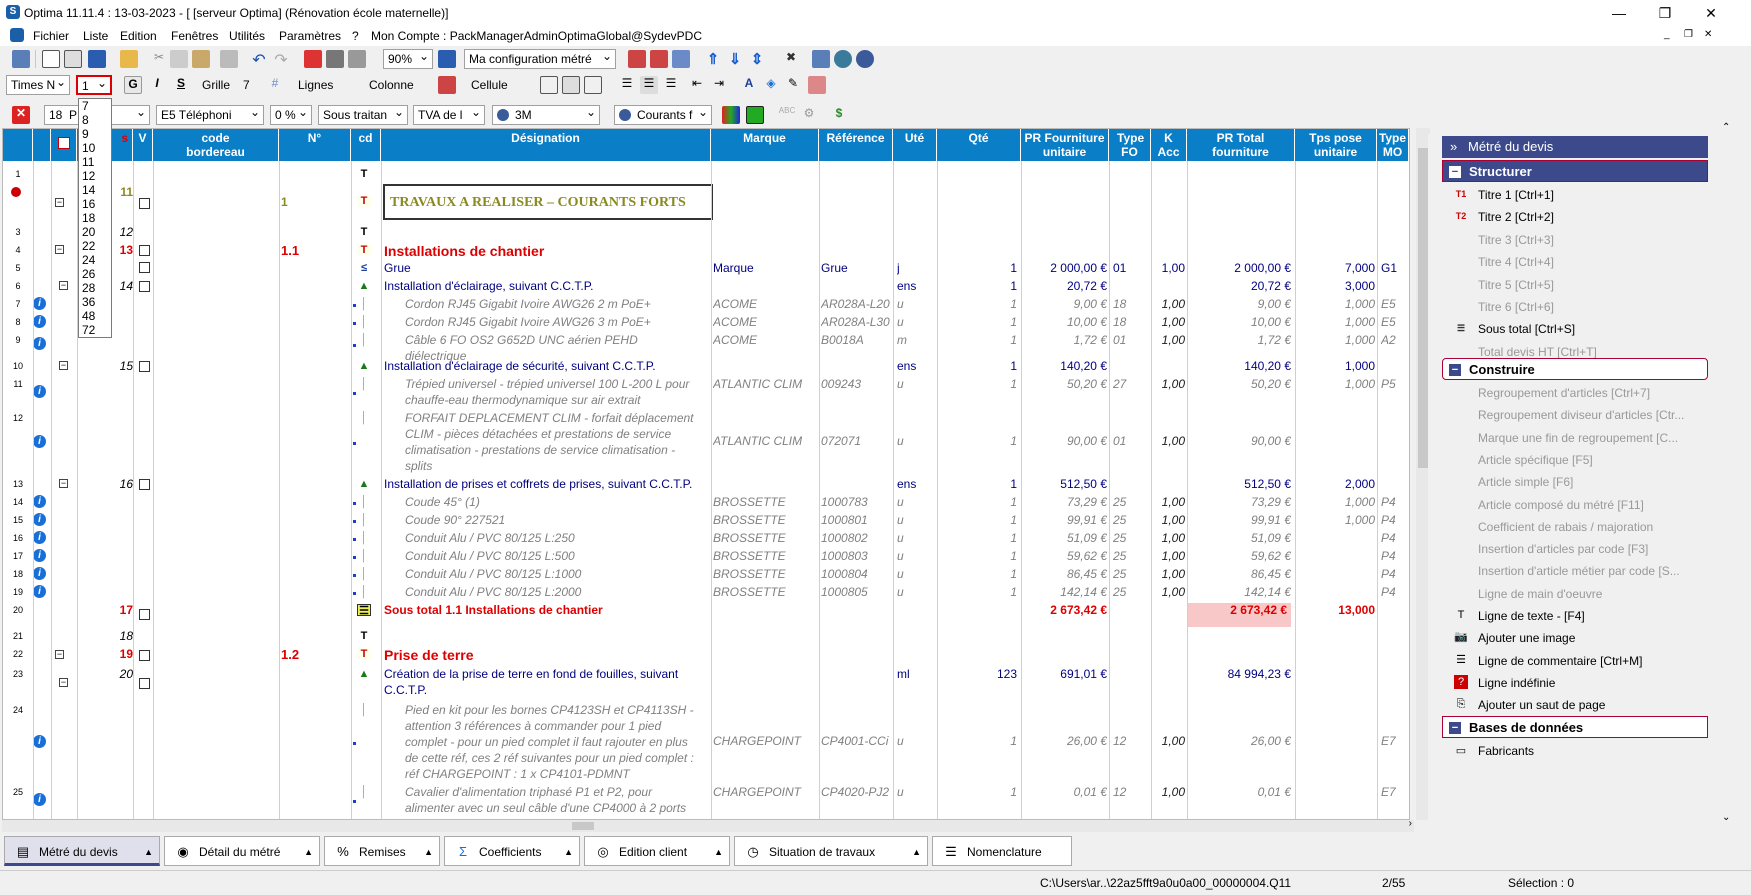  What do you see at coordinates (917, 286) in the screenshot?
I see `cell-ute: ens` at bounding box center [917, 286].